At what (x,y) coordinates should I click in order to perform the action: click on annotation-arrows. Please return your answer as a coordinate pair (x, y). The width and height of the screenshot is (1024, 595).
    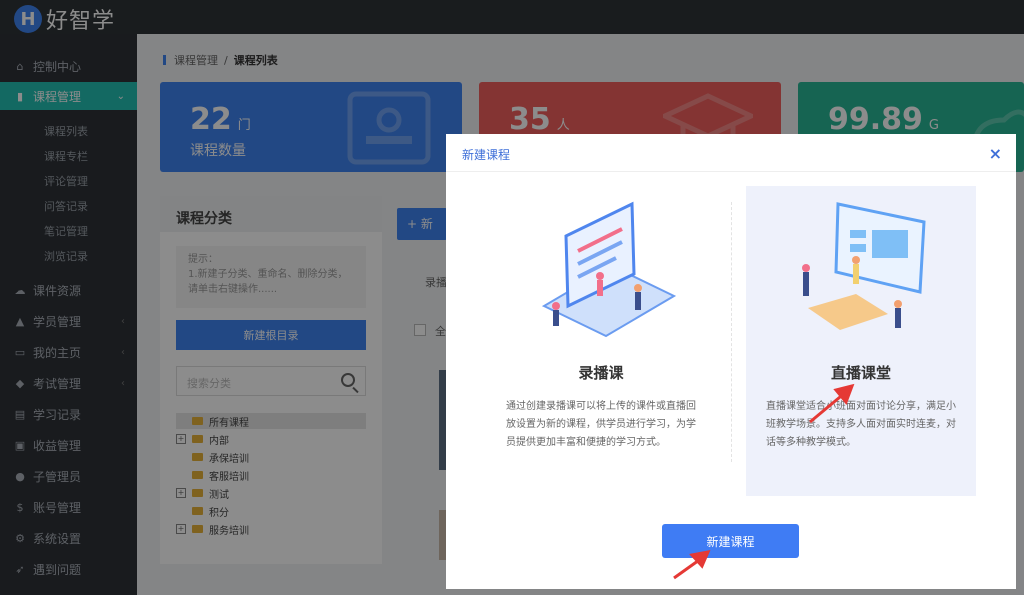
    Looking at the image, I should click on (764, 481).